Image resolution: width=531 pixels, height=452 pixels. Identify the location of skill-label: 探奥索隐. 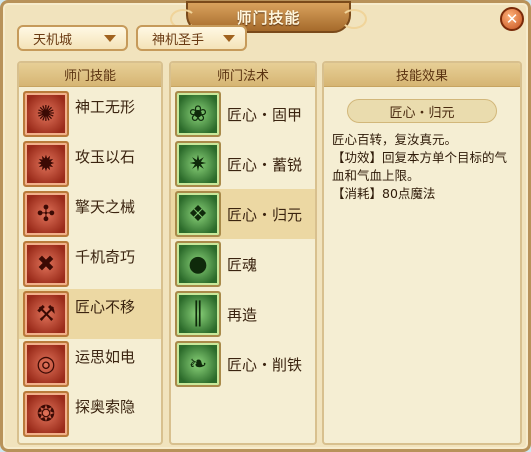
(105, 406).